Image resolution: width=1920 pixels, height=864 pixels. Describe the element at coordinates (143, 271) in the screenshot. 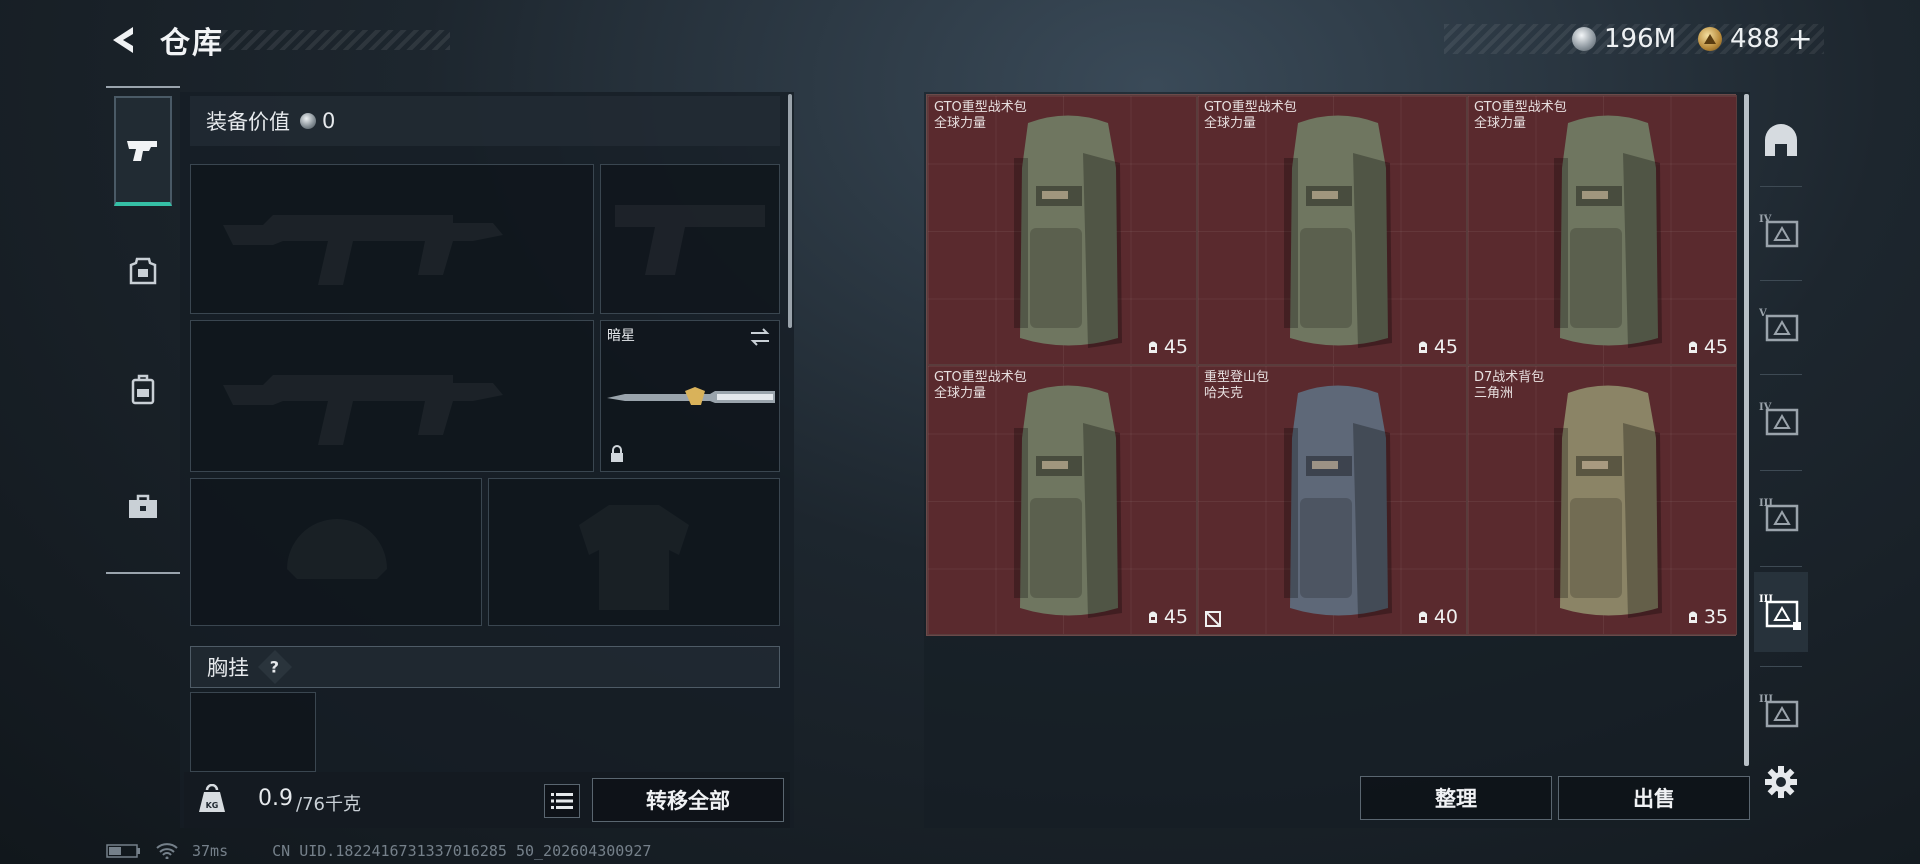

I see `tab-armor` at that location.